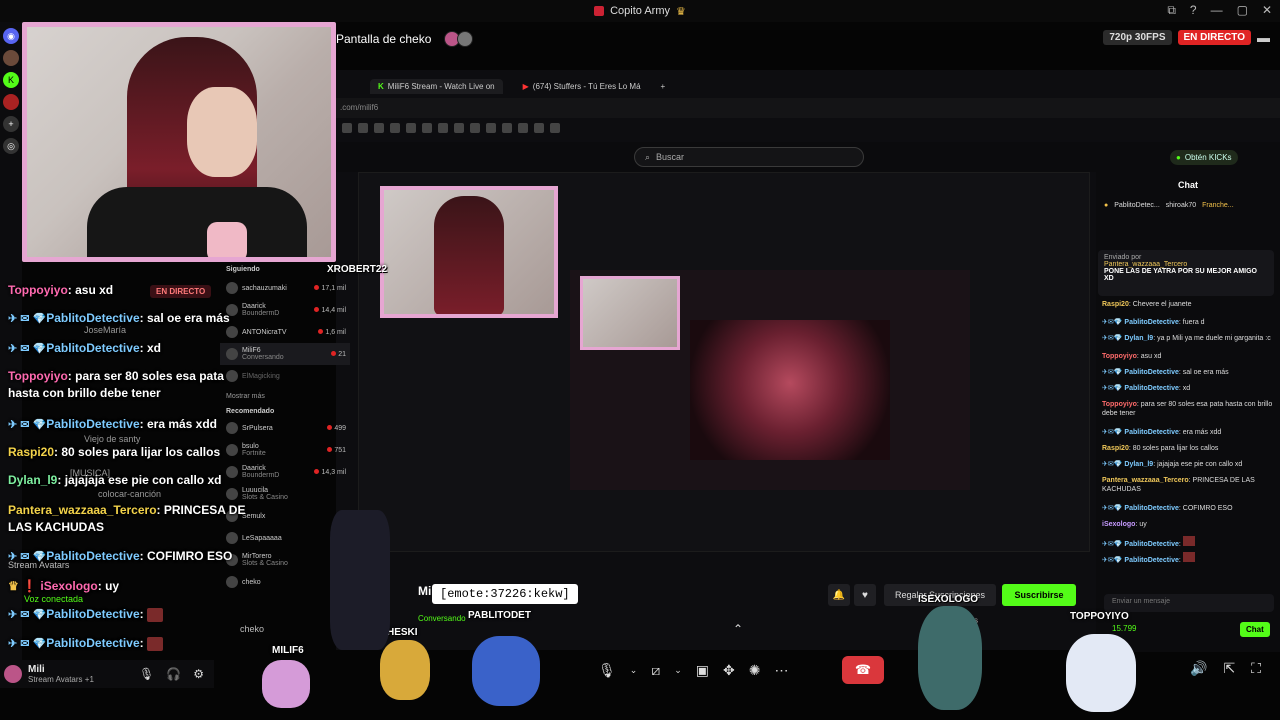 This screenshot has height=720, width=1280. Describe the element at coordinates (1115, 448) in the screenshot. I see `chat-username: Raspi20` at that location.